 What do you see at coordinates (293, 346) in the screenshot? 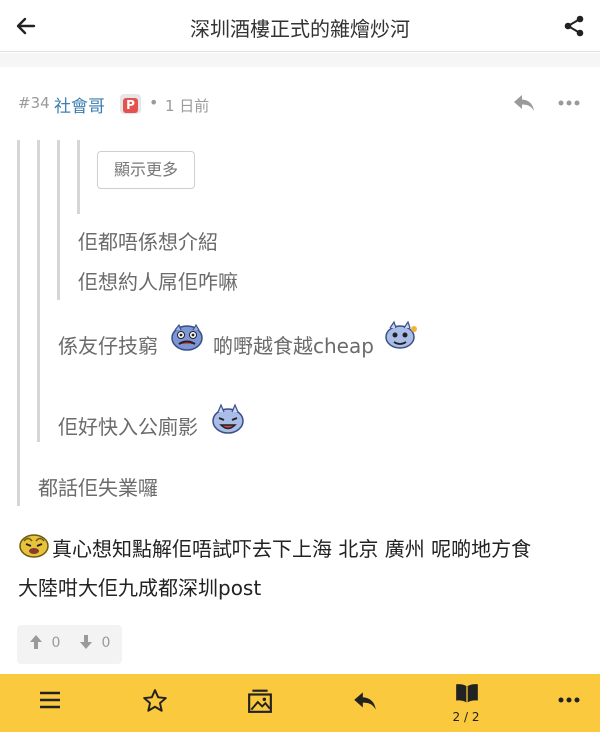
I see `quote-text-level2-line1b: 啲嘢越食越cheap` at bounding box center [293, 346].